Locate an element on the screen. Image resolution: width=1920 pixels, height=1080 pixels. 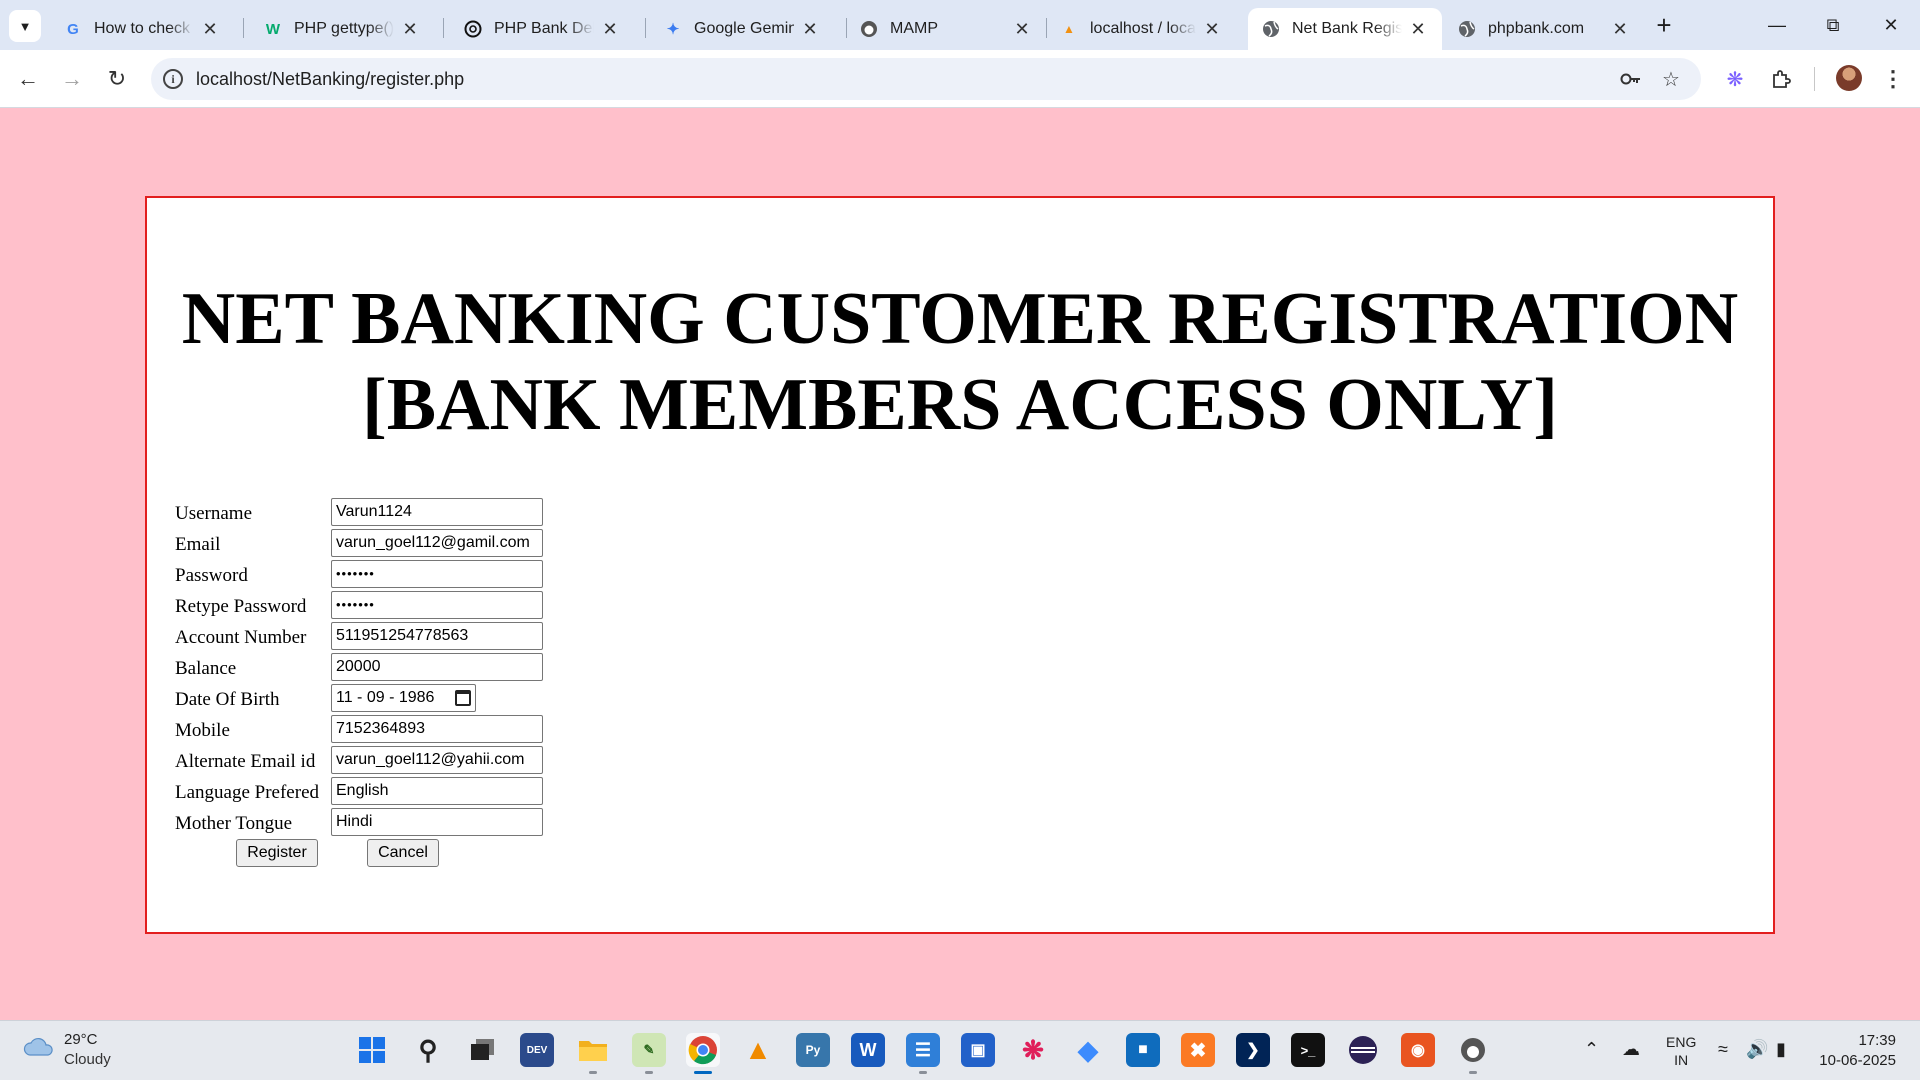
notepad-icon: ☰ is located at coordinates (923, 1050).